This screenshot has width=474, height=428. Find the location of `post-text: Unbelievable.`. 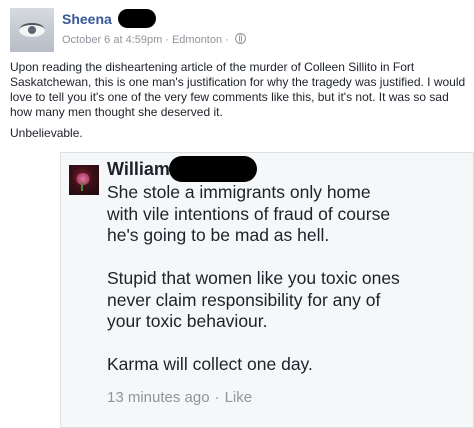

post-text: Unbelievable. is located at coordinates (46, 133).